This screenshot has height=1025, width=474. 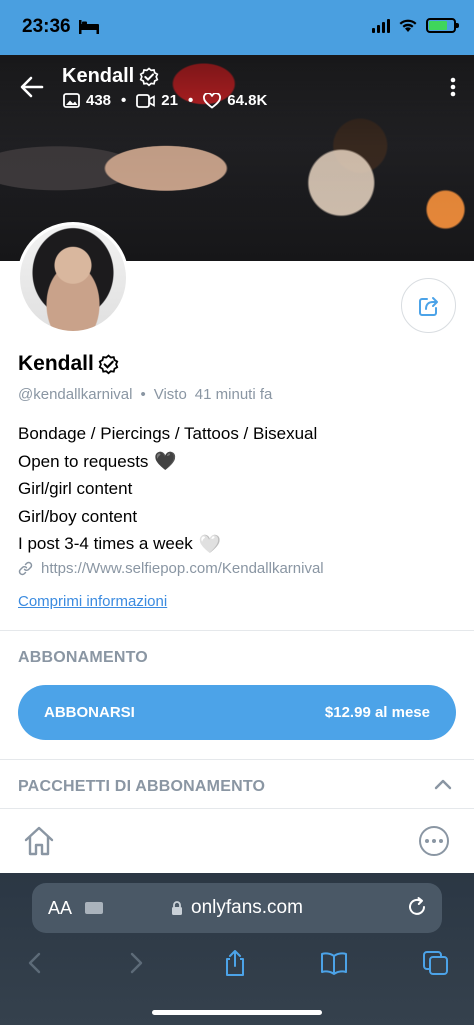 What do you see at coordinates (177, 907) in the screenshot?
I see `lock-icon` at bounding box center [177, 907].